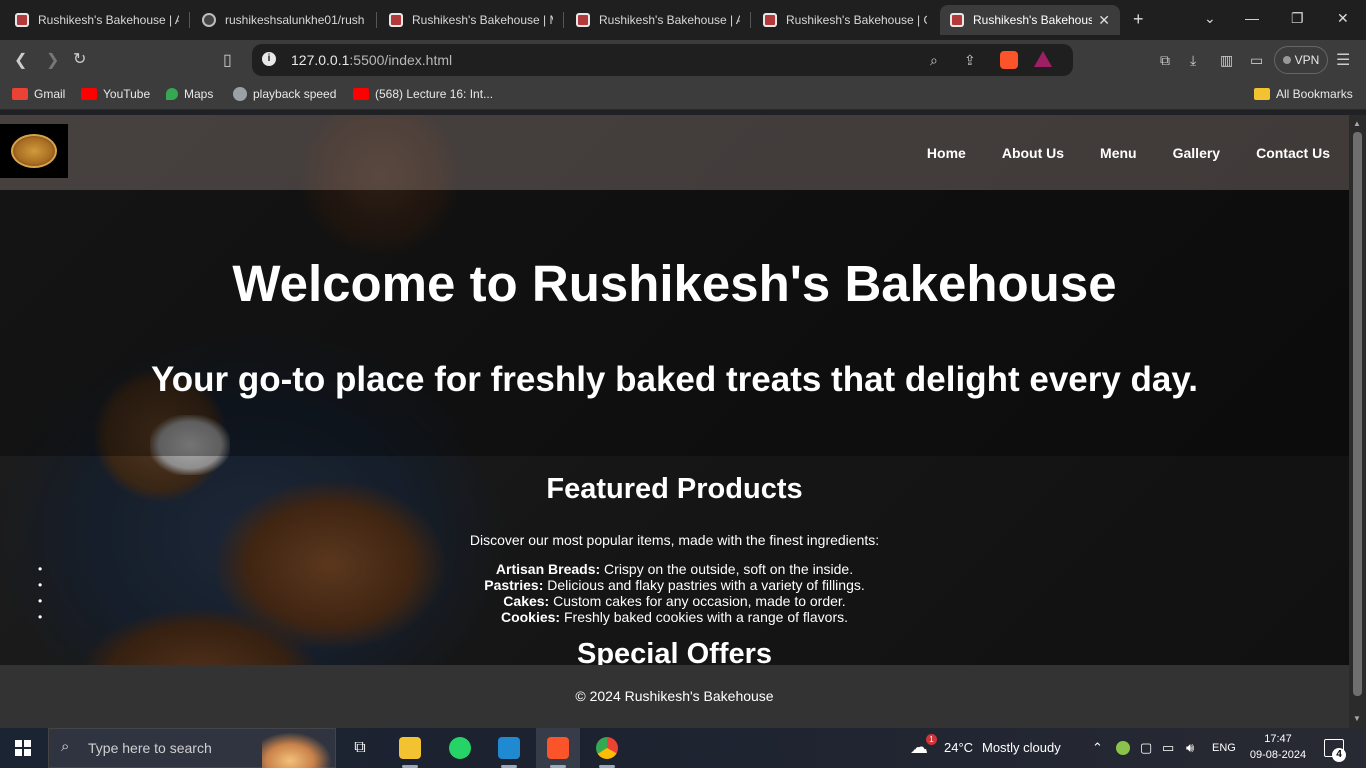 Image resolution: width=1366 pixels, height=768 pixels. I want to click on brave-icon, so click(558, 748).